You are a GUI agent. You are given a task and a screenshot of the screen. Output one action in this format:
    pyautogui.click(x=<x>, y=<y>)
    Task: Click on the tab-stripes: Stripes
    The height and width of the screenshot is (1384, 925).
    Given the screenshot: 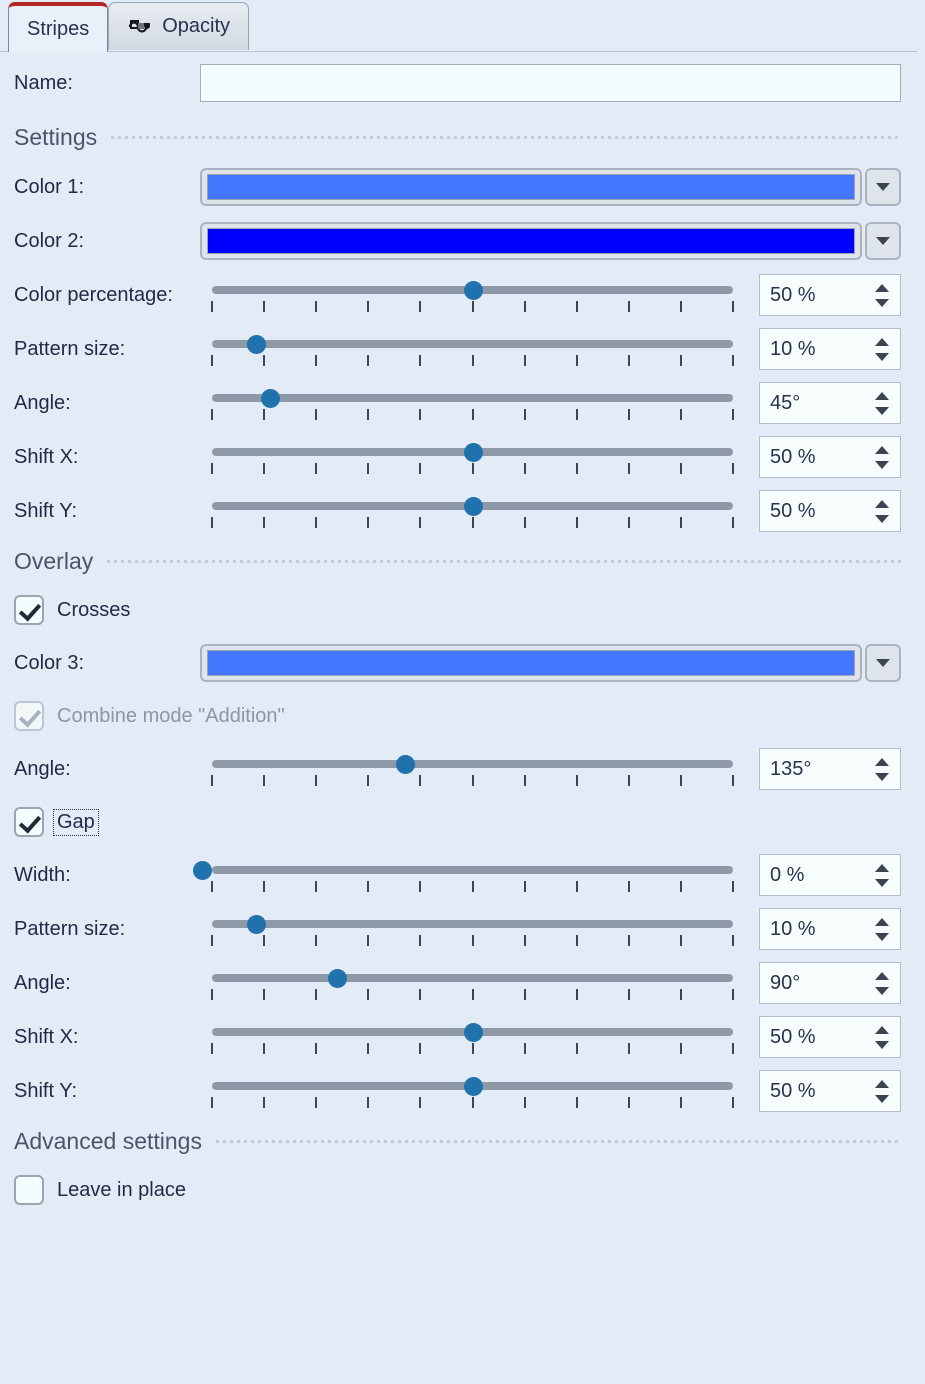 What is the action you would take?
    pyautogui.click(x=58, y=27)
    